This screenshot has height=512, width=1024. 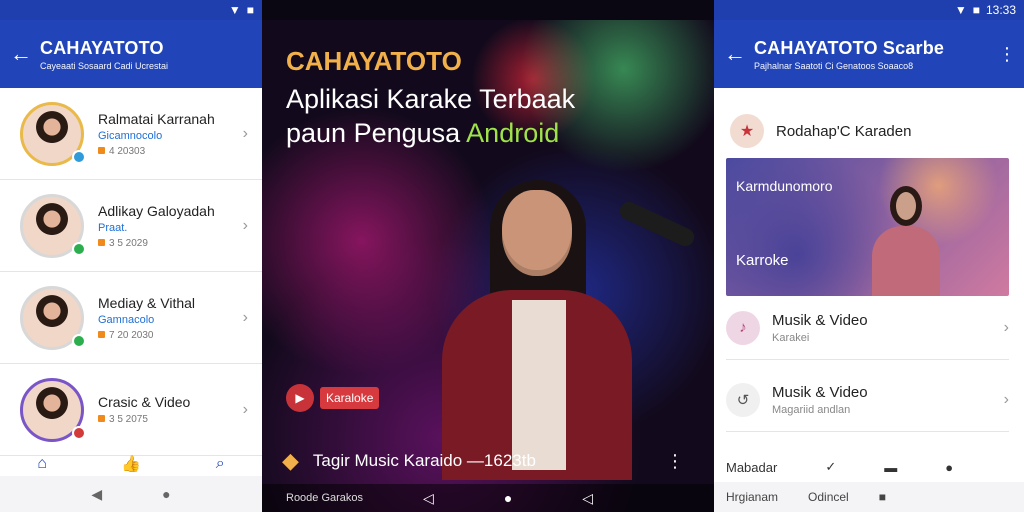 What do you see at coordinates (156, 118) in the screenshot?
I see `contact-name: Ralmatai Karranah` at bounding box center [156, 118].